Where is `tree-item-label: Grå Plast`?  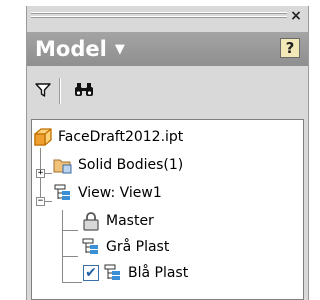
tree-item-label: Grå Plast is located at coordinates (138, 247).